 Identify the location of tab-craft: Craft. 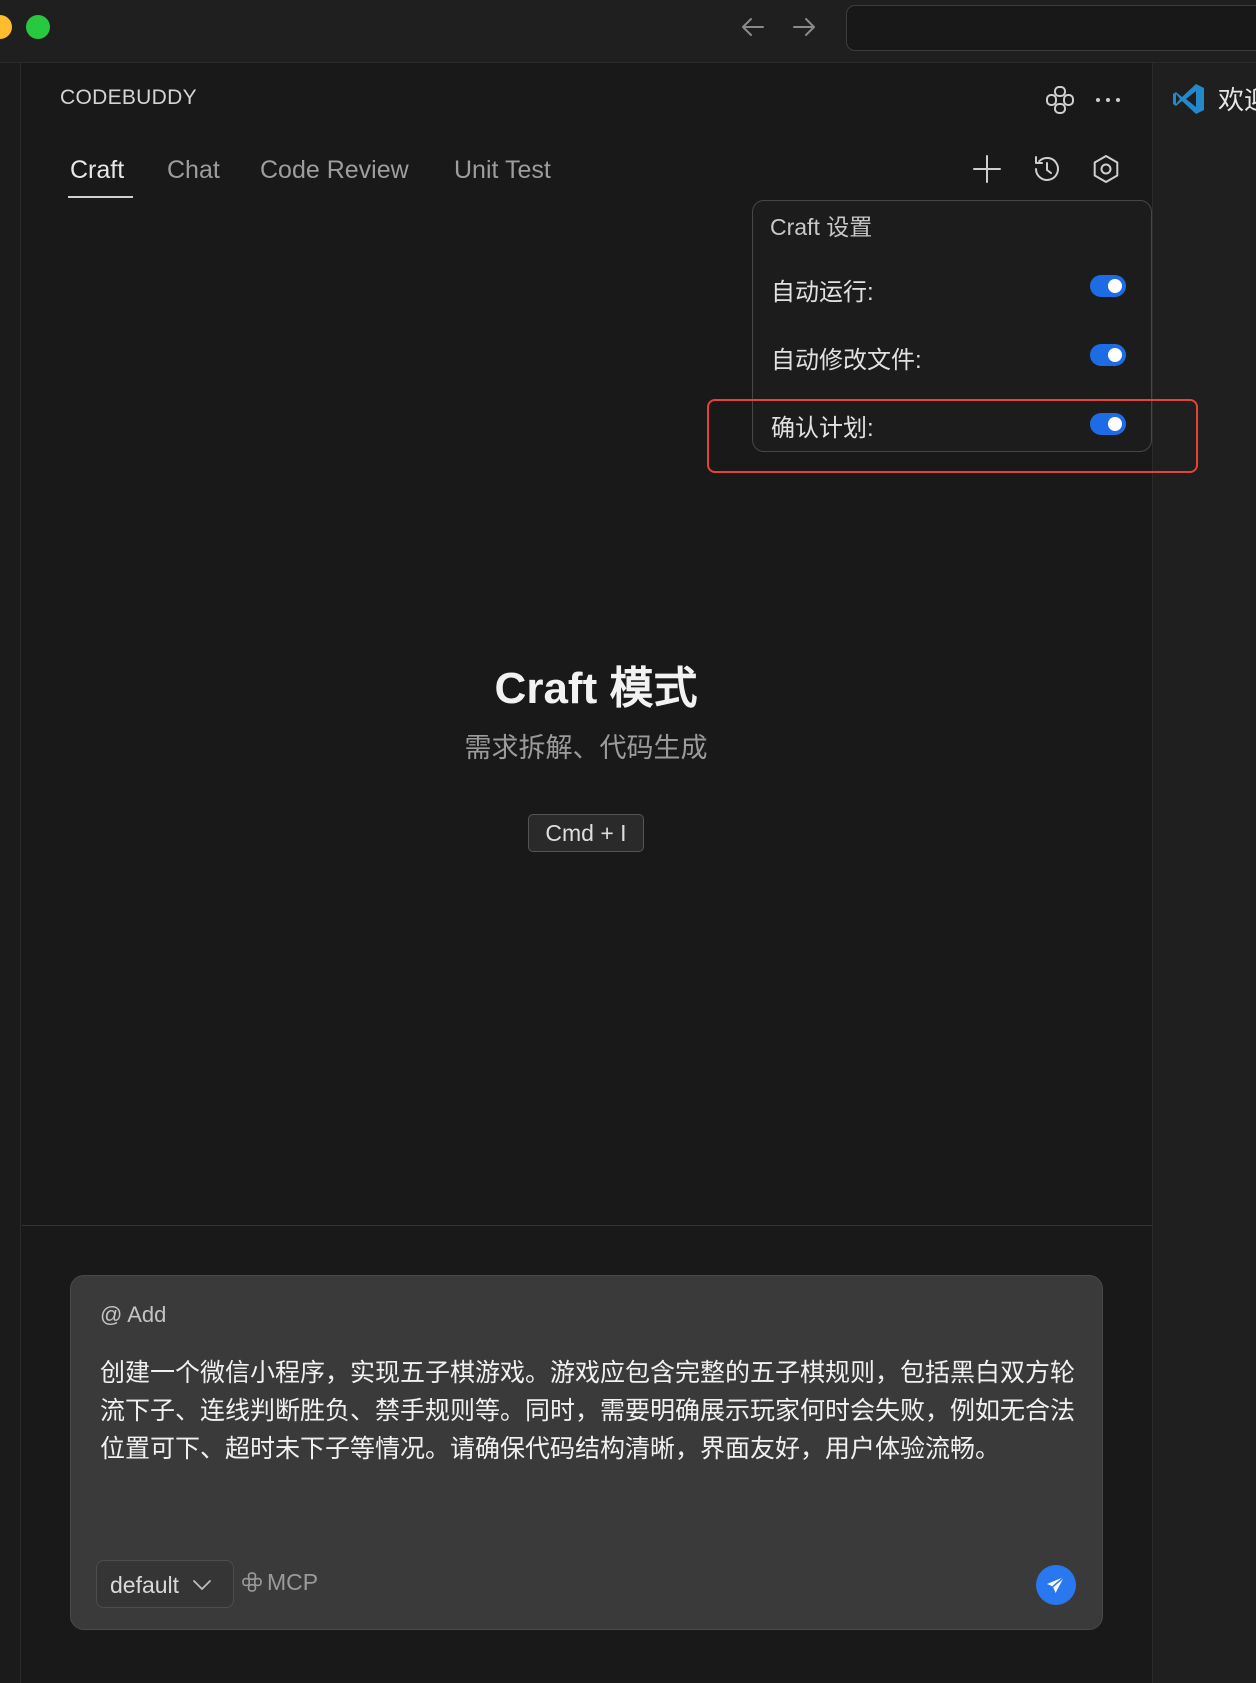
(97, 170).